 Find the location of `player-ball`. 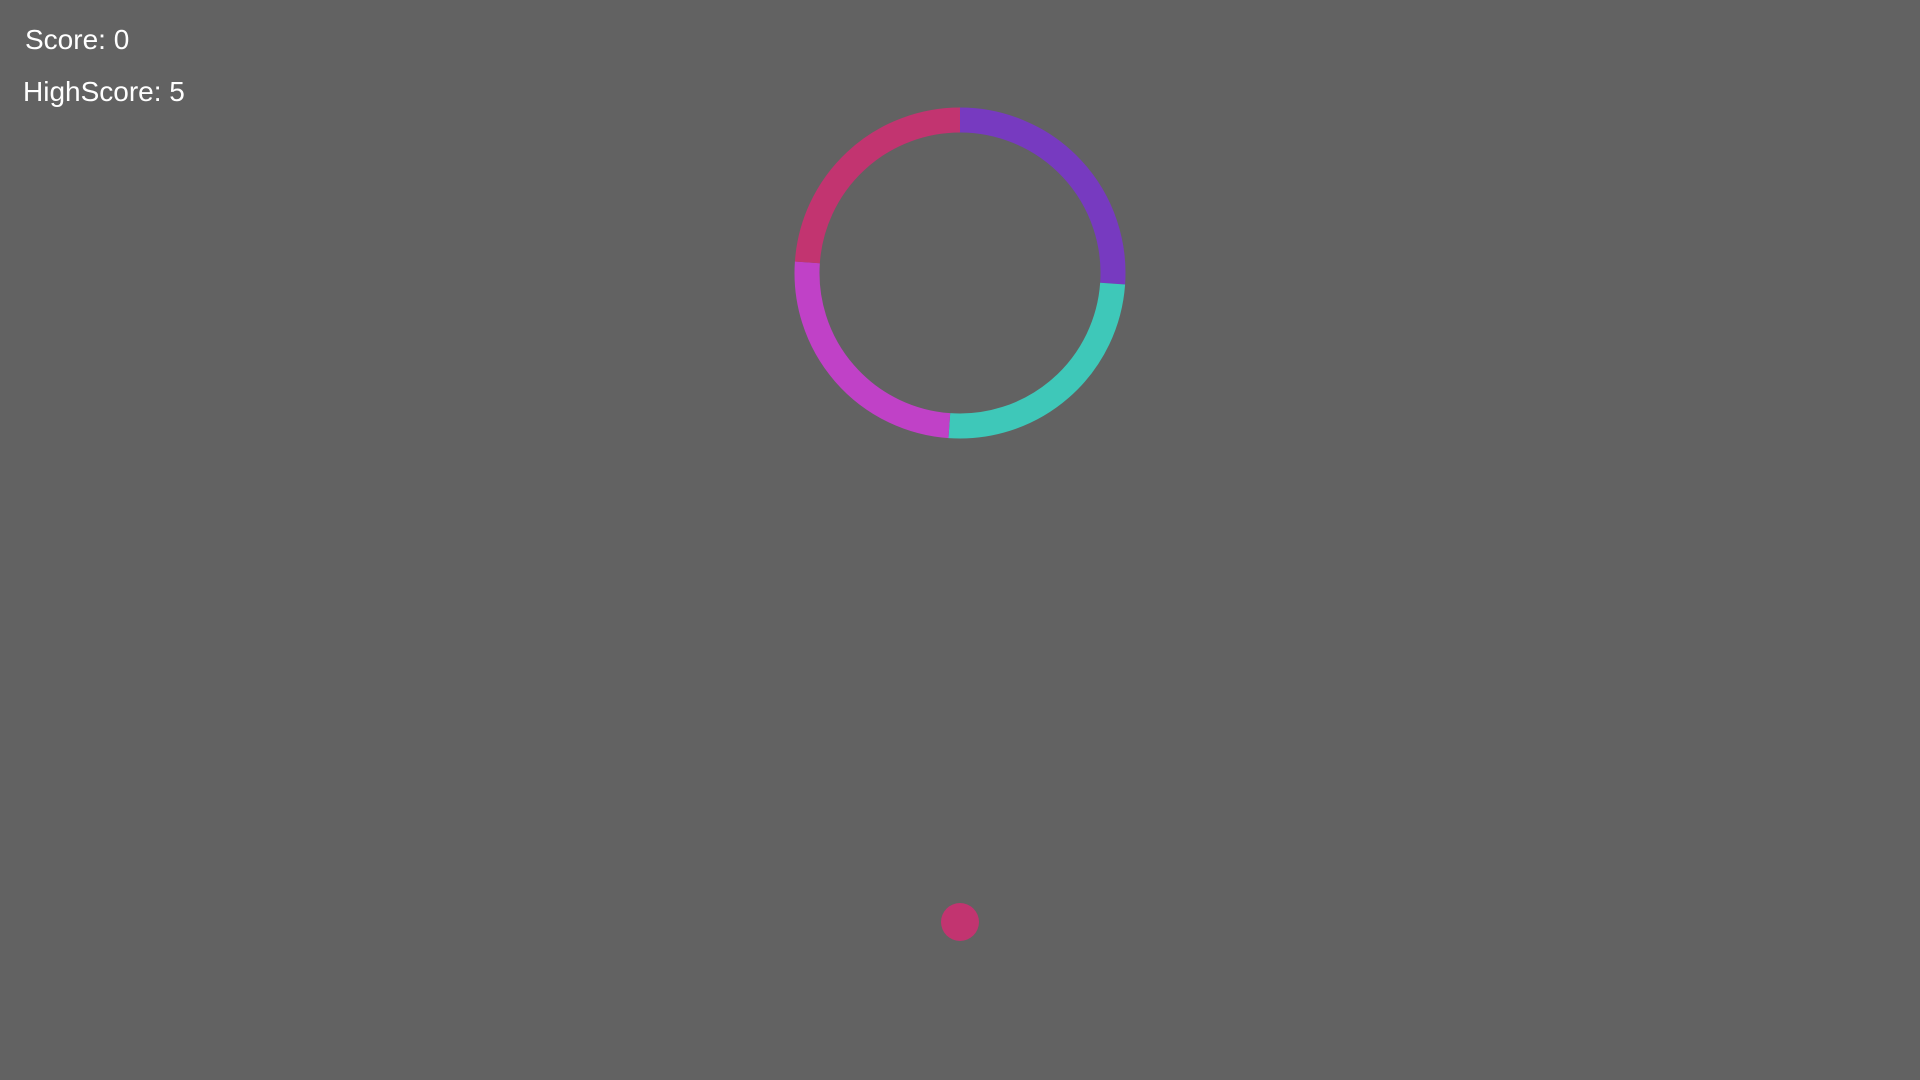

player-ball is located at coordinates (960, 922).